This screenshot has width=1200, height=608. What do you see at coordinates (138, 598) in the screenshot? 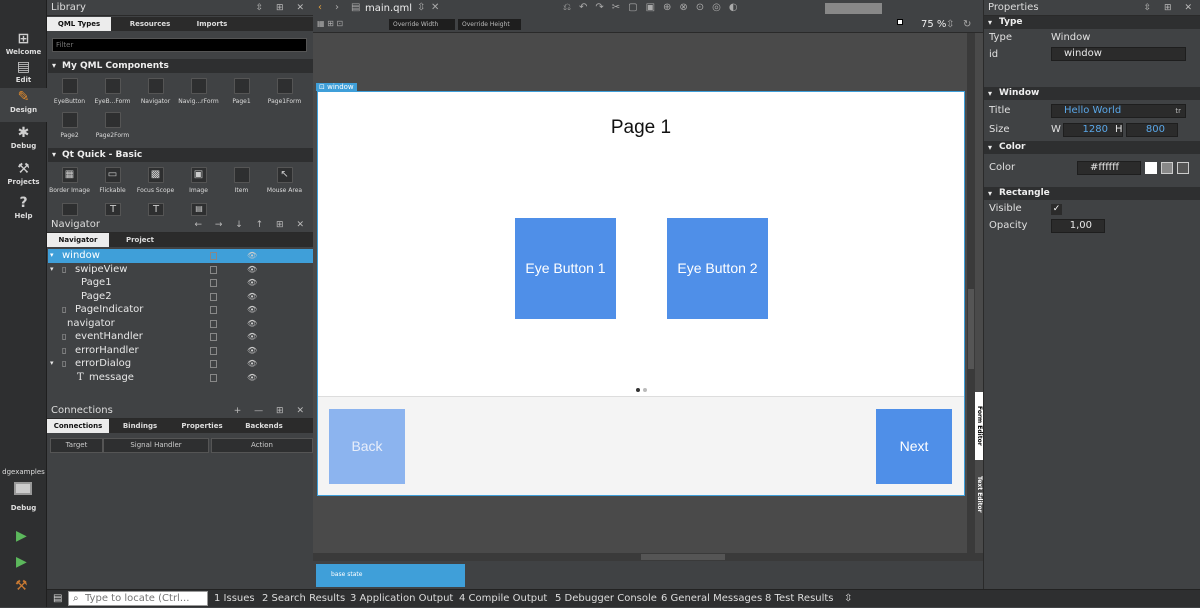
I see `locate-input` at bounding box center [138, 598].